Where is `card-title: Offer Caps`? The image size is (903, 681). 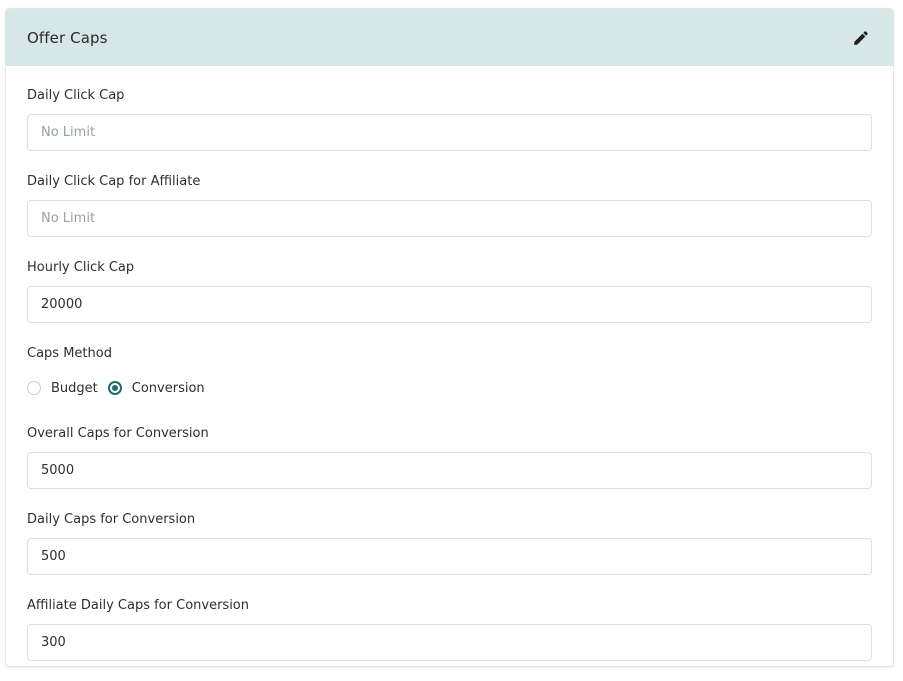
card-title: Offer Caps is located at coordinates (67, 37).